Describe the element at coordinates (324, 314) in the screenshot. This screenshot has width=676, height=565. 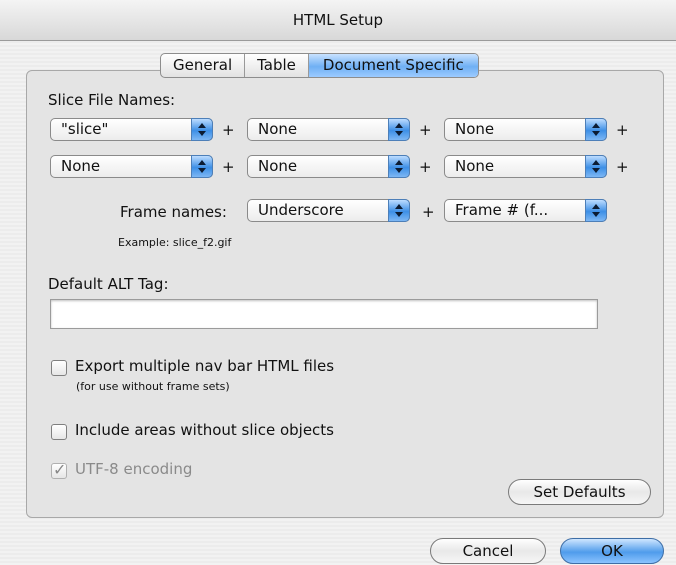
I see `default-alt-tag-input` at that location.